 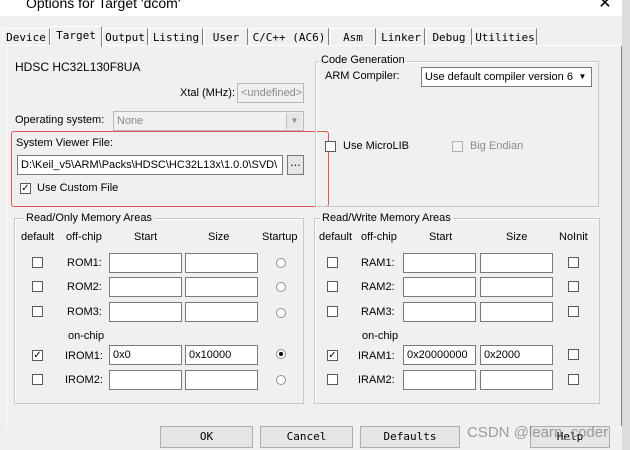 What do you see at coordinates (37, 286) in the screenshot?
I see `rom2-default-checkbox` at bounding box center [37, 286].